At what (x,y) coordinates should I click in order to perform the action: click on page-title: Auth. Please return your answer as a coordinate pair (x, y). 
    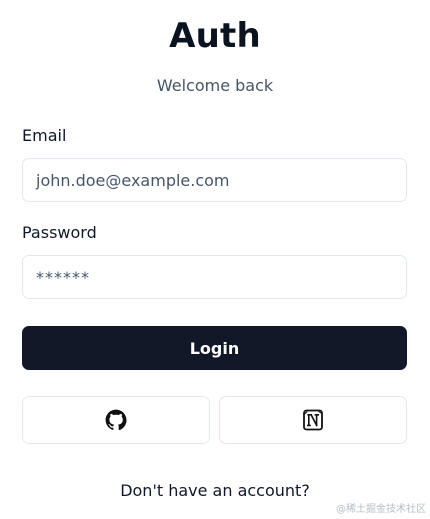
    Looking at the image, I should click on (215, 36).